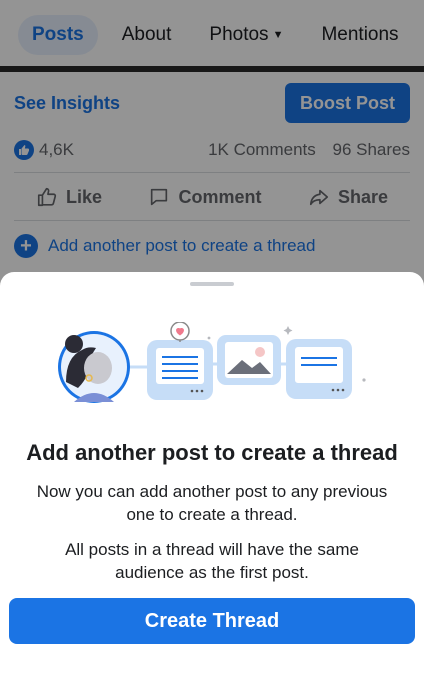 The height and width of the screenshot is (680, 424). What do you see at coordinates (212, 621) in the screenshot?
I see `create-thread-button: Create Thread` at bounding box center [212, 621].